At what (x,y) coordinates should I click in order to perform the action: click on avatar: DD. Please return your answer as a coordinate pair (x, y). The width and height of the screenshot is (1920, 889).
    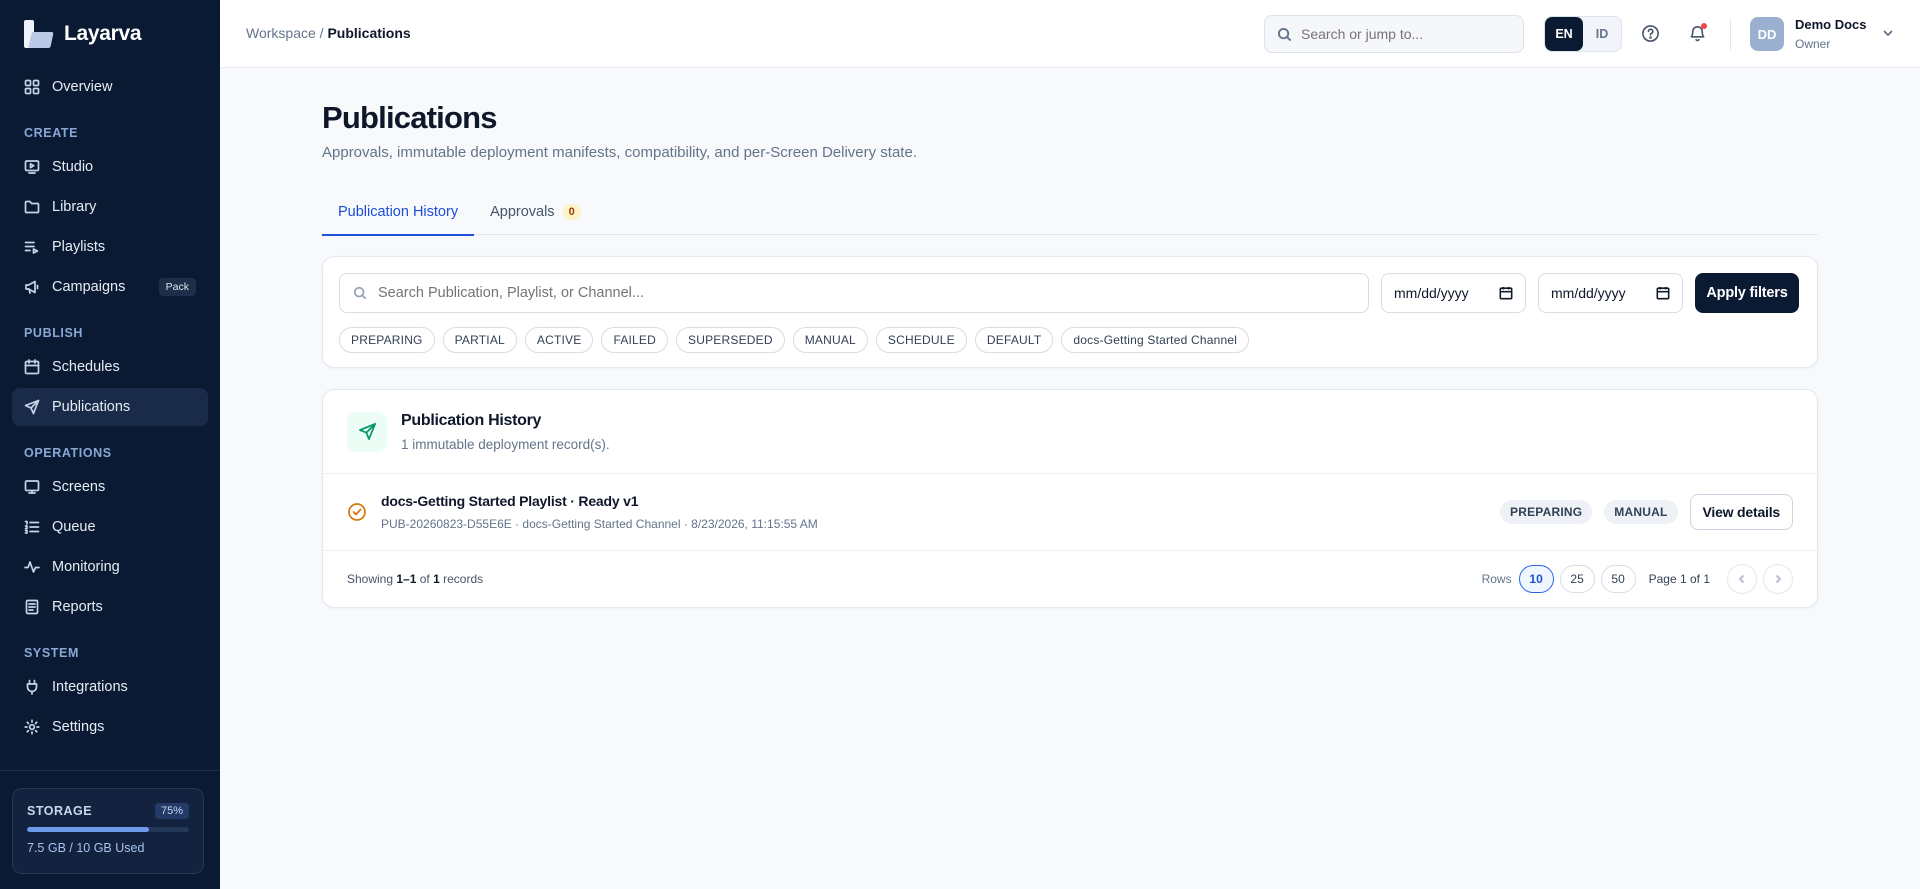
    Looking at the image, I should click on (1767, 34).